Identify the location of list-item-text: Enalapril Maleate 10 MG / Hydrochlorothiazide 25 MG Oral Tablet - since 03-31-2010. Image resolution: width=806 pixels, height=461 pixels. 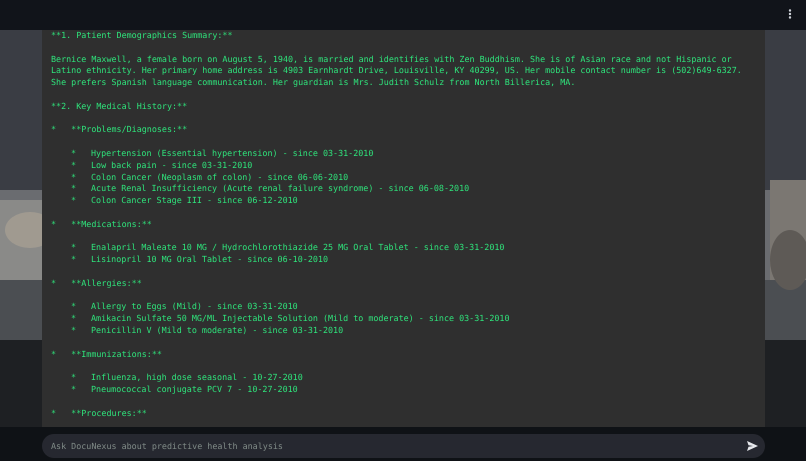
(297, 248).